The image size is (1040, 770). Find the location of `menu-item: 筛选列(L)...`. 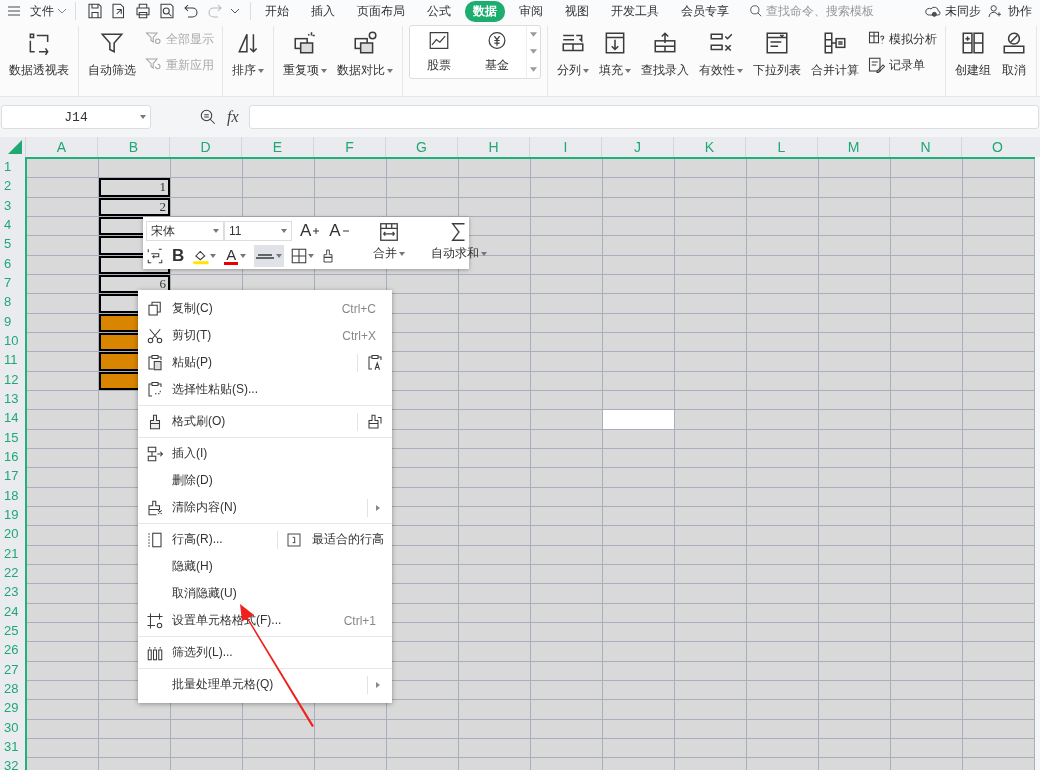

menu-item: 筛选列(L)... is located at coordinates (278, 652).